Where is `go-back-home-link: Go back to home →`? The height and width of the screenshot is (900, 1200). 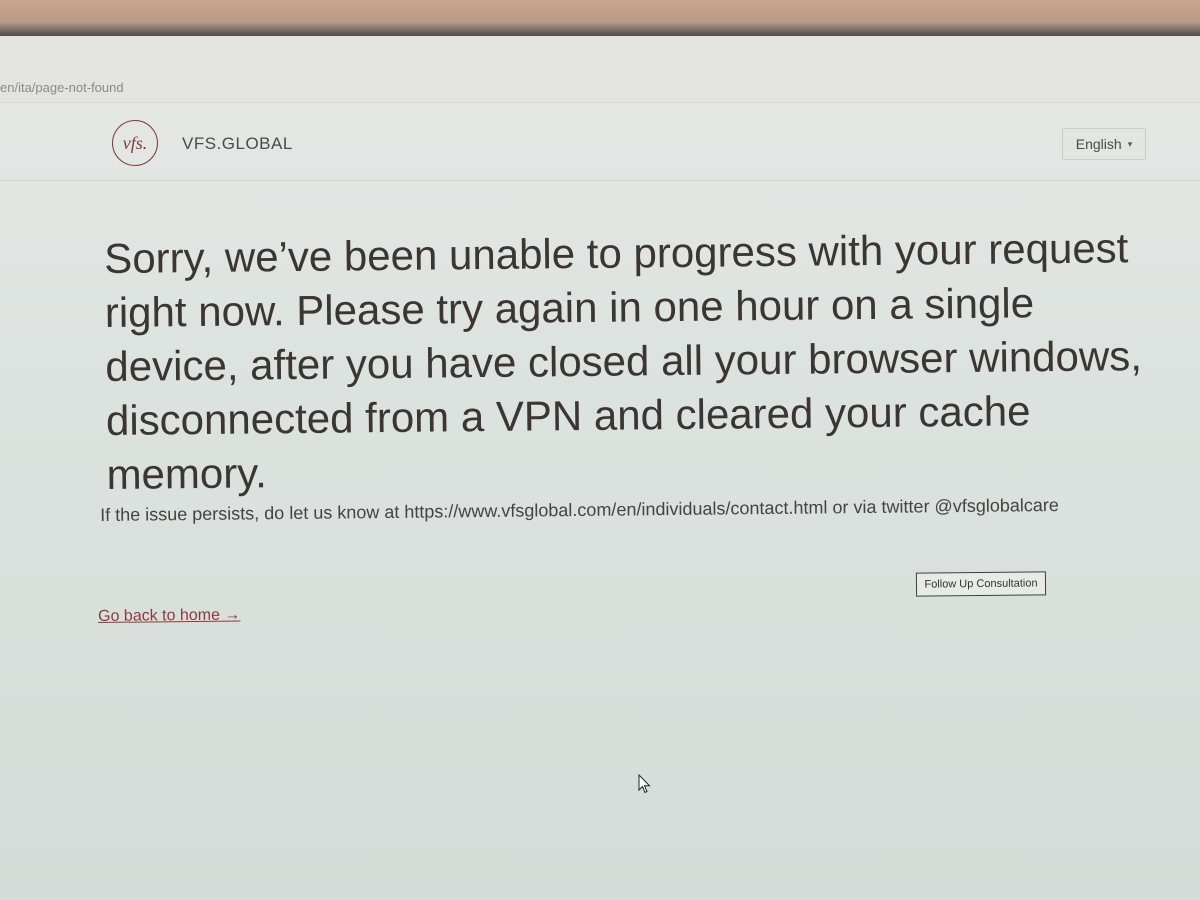
go-back-home-link: Go back to home → is located at coordinates (169, 616).